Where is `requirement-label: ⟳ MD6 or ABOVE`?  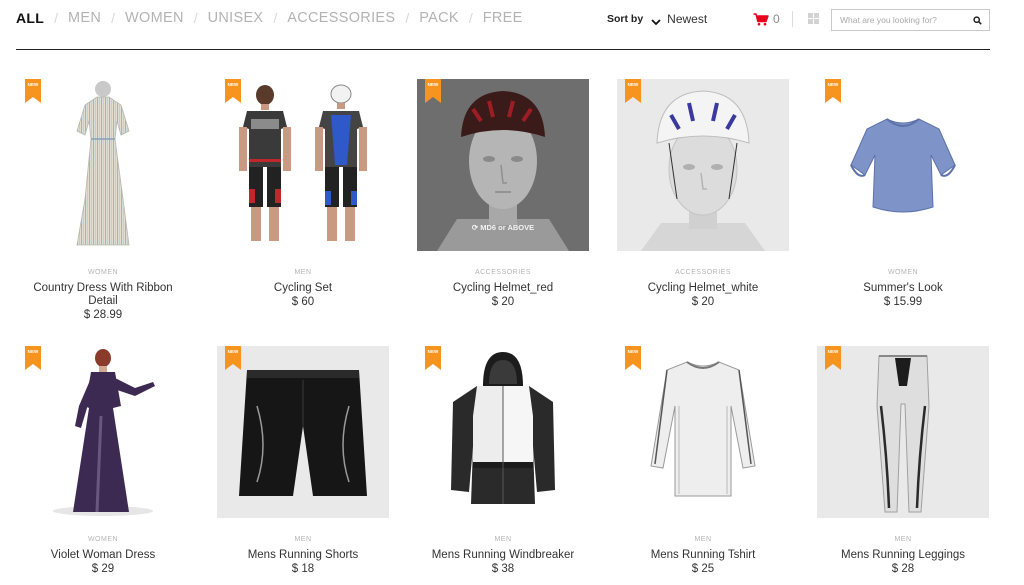
requirement-label: ⟳ MD6 or ABOVE is located at coordinates (503, 227).